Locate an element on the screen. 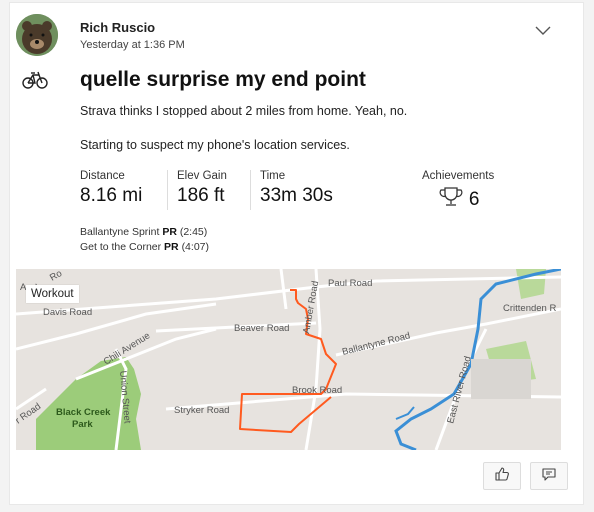 This screenshot has height=512, width=594. stat-time: Time 33m 30s is located at coordinates (291, 190).